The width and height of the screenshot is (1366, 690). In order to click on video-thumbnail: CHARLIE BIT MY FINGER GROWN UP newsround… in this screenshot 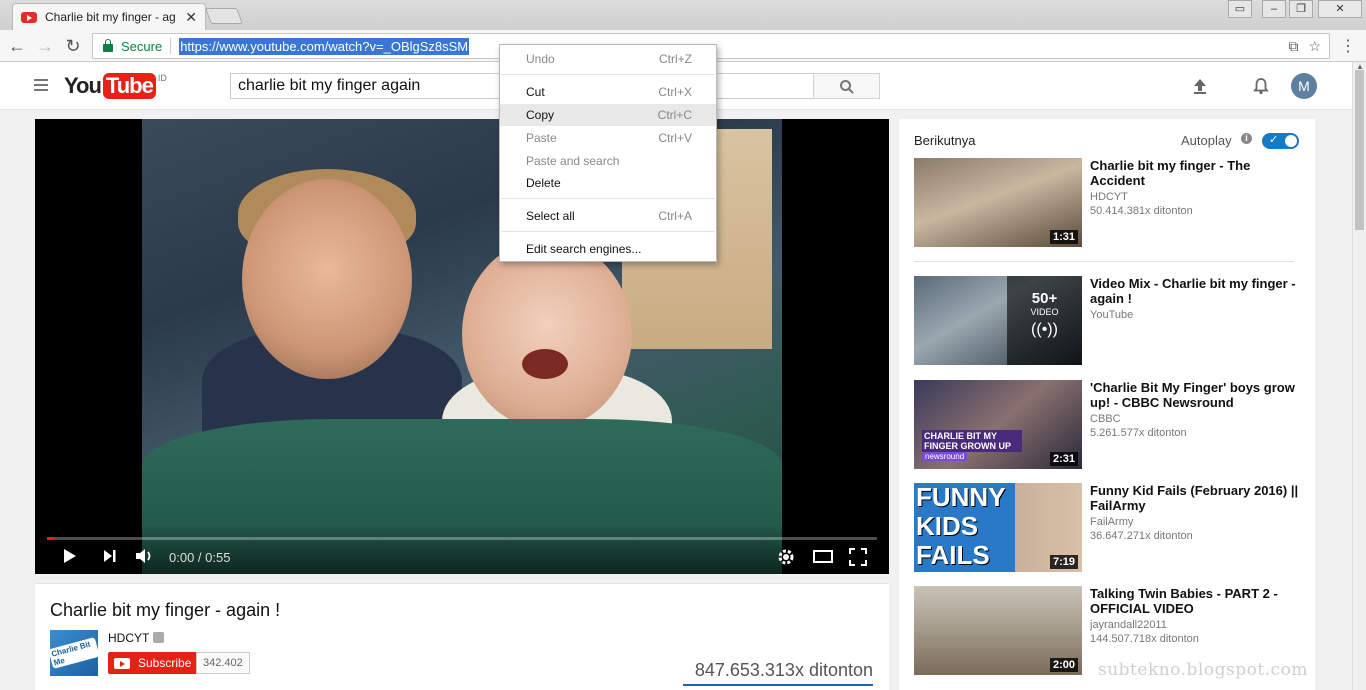, I will do `click(998, 424)`.